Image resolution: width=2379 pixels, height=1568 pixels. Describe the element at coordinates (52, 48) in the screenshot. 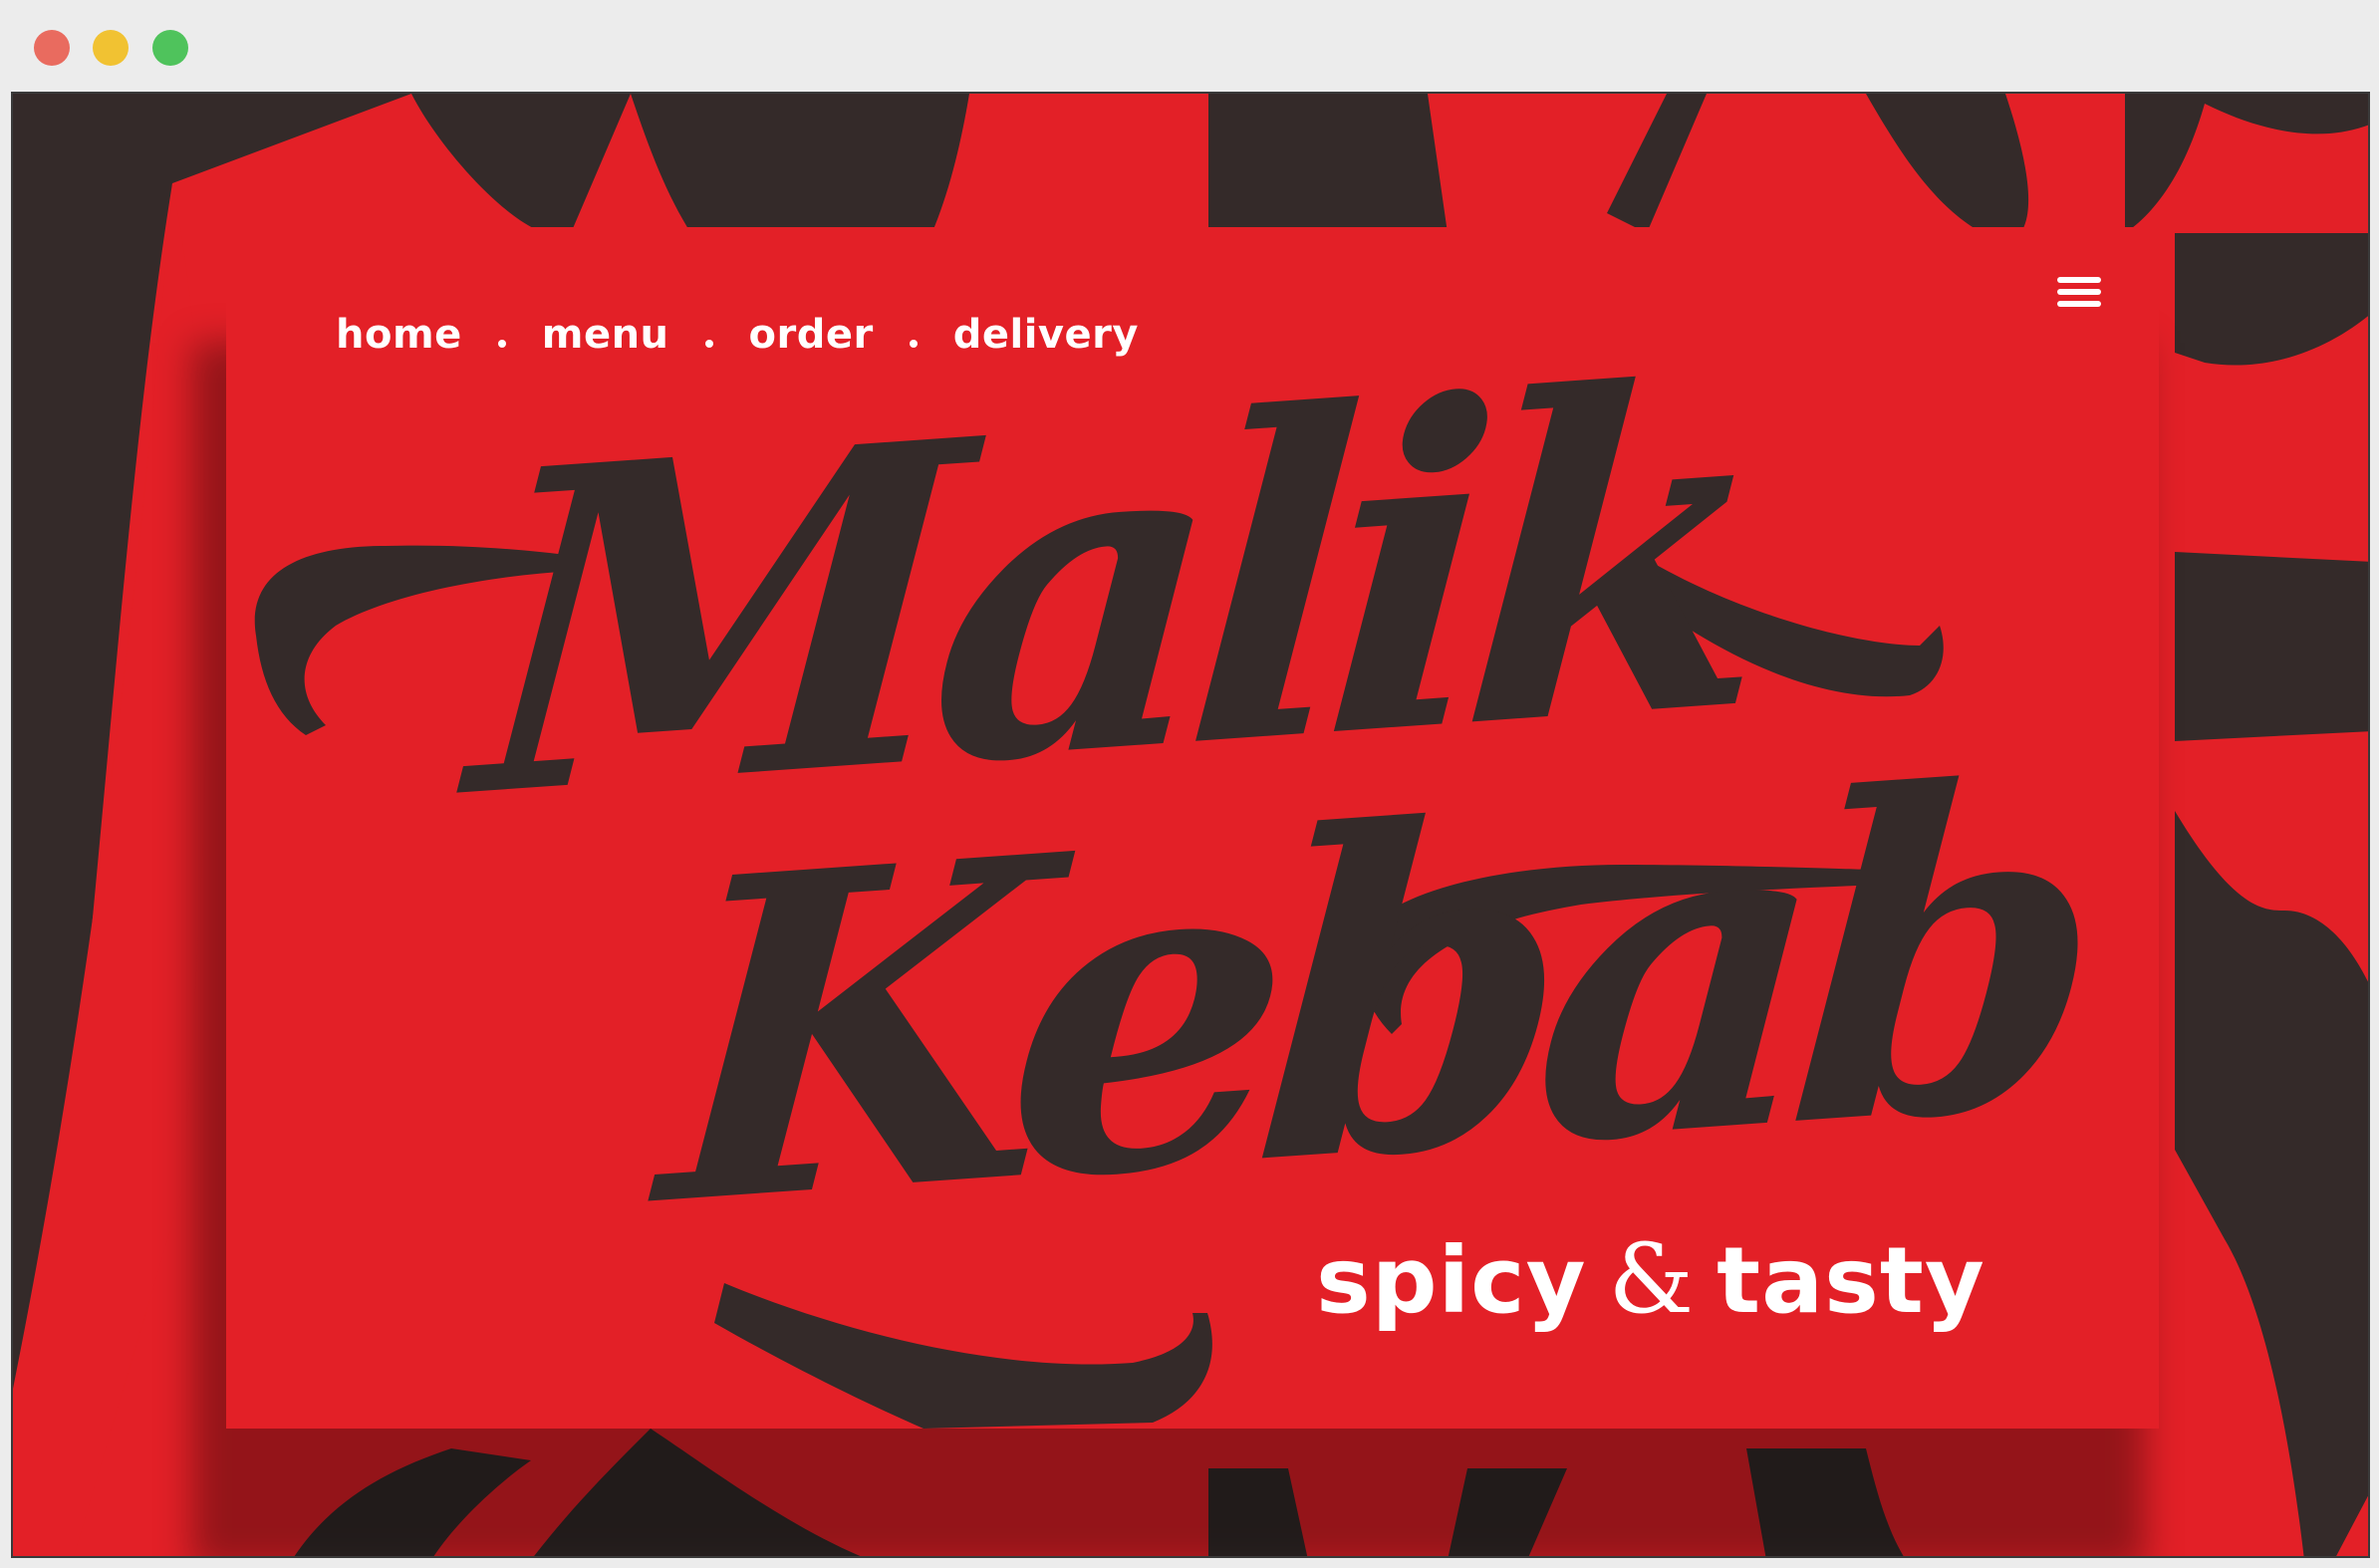

I see `window-close-button` at that location.